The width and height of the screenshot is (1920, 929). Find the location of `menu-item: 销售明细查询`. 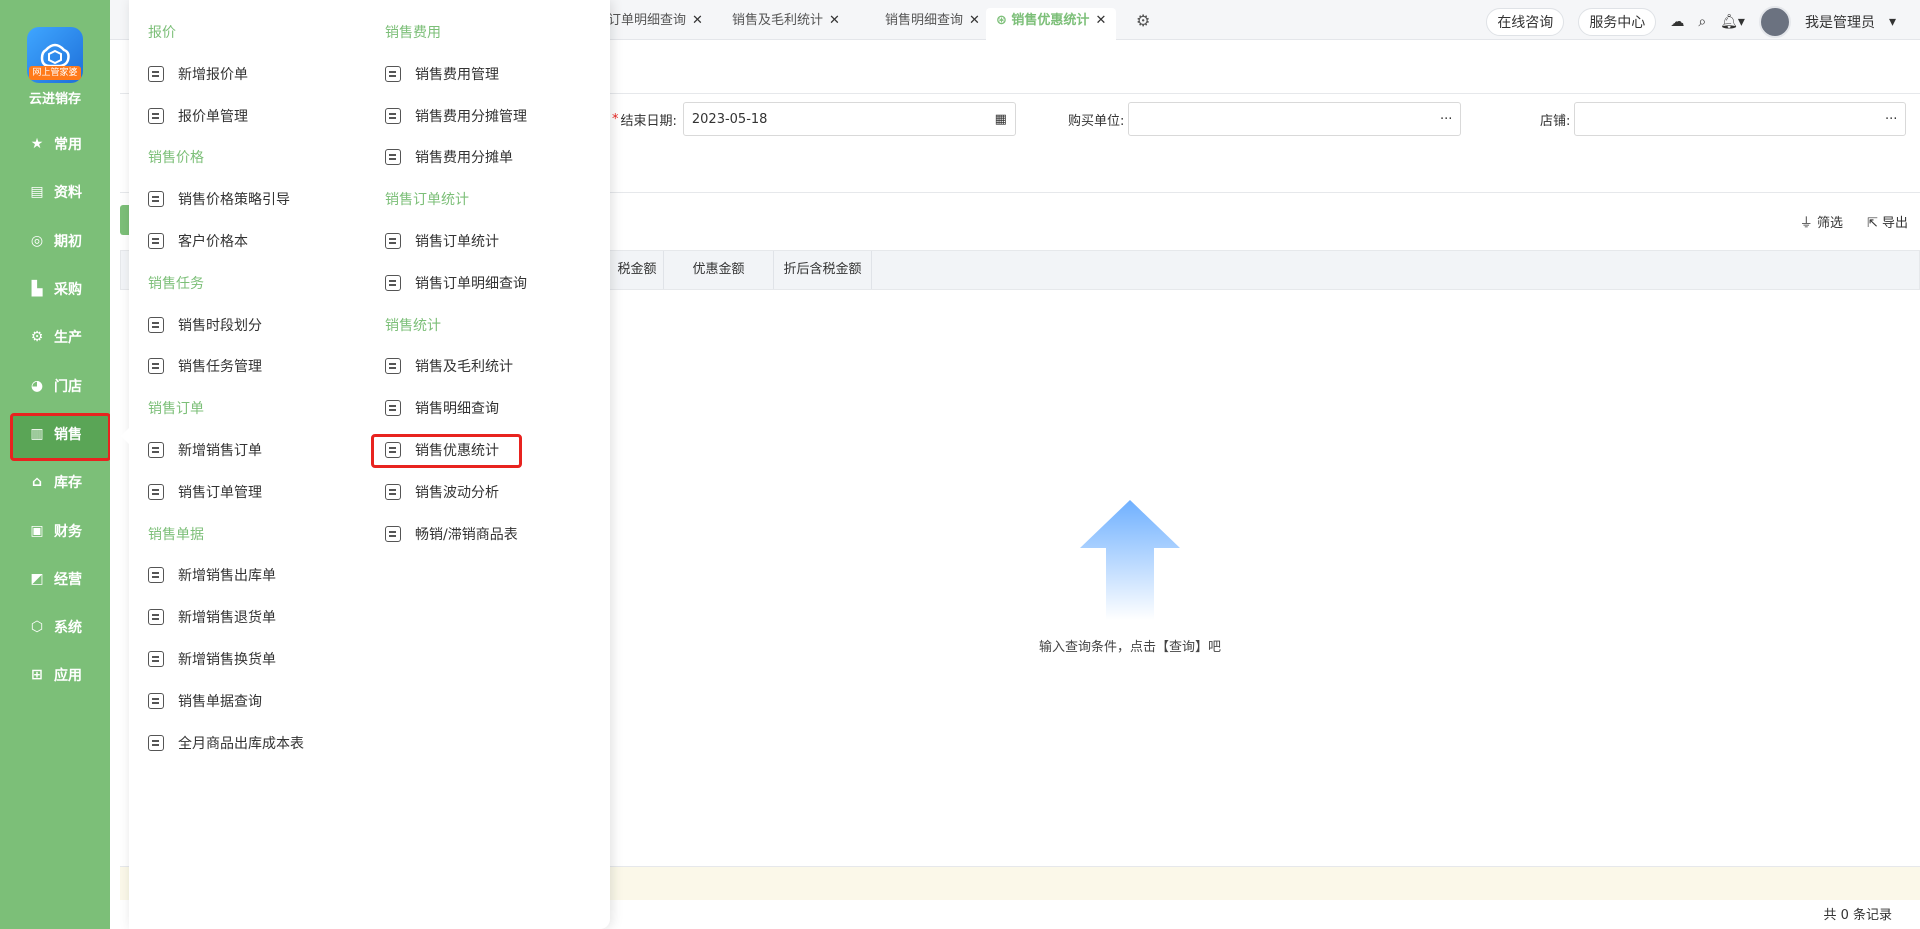

menu-item: 销售明细查询 is located at coordinates (442, 408).